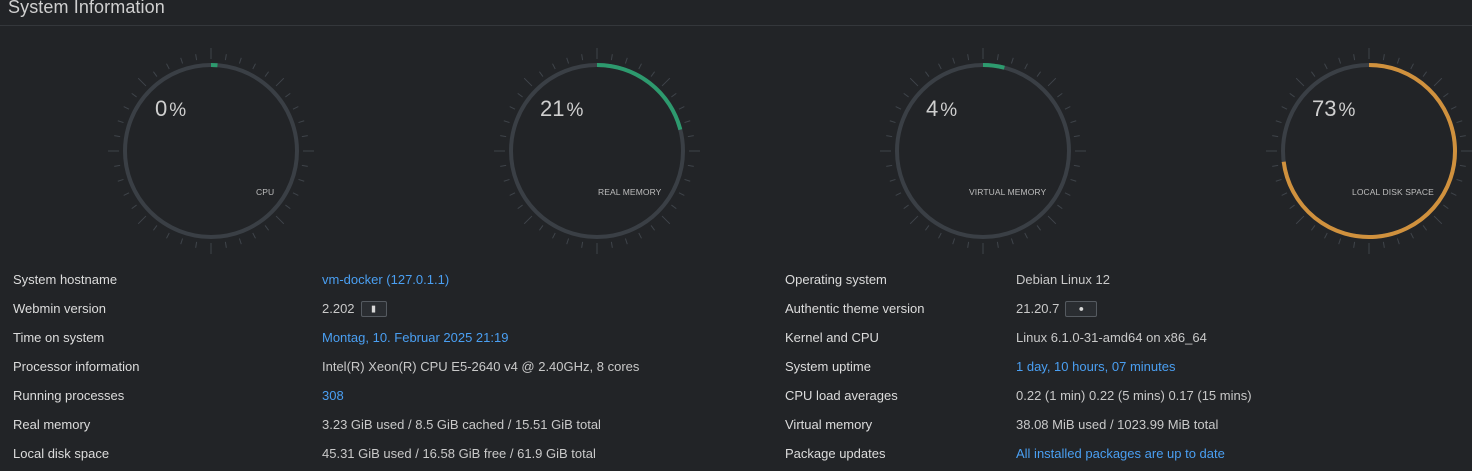  Describe the element at coordinates (76, 366) in the screenshot. I see `info-label: Processor information` at that location.